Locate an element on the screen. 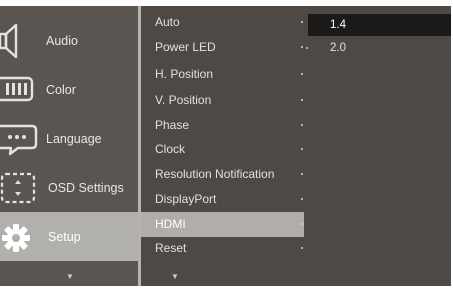 This screenshot has width=453, height=291. menu-item-power-led: Power LED is located at coordinates (222, 47).